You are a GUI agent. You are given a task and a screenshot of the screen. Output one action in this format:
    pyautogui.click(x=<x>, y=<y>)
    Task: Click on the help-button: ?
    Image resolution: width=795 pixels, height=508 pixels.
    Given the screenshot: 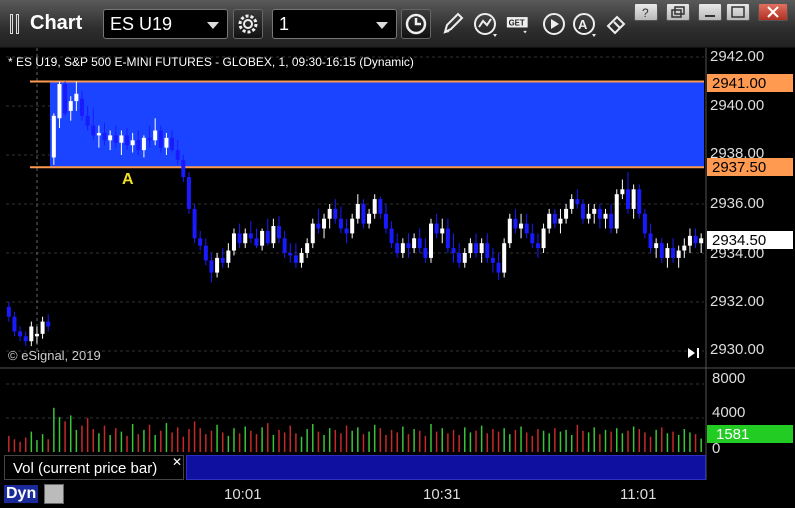 What is the action you would take?
    pyautogui.click(x=646, y=12)
    